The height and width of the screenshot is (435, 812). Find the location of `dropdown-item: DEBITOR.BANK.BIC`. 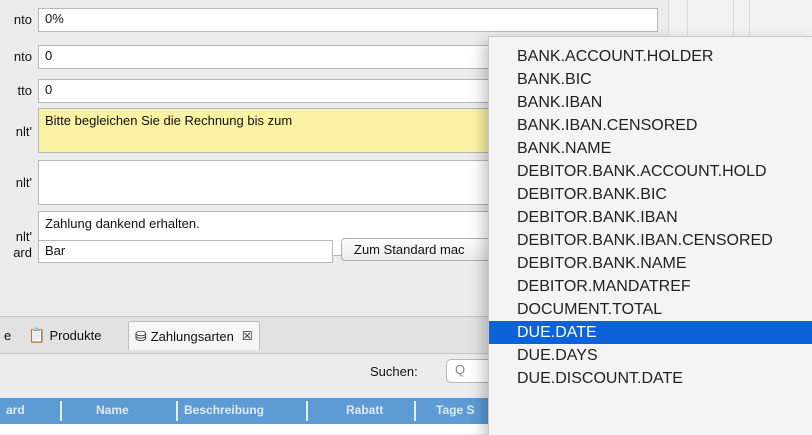

dropdown-item: DEBITOR.BANK.BIC is located at coordinates (650, 194).